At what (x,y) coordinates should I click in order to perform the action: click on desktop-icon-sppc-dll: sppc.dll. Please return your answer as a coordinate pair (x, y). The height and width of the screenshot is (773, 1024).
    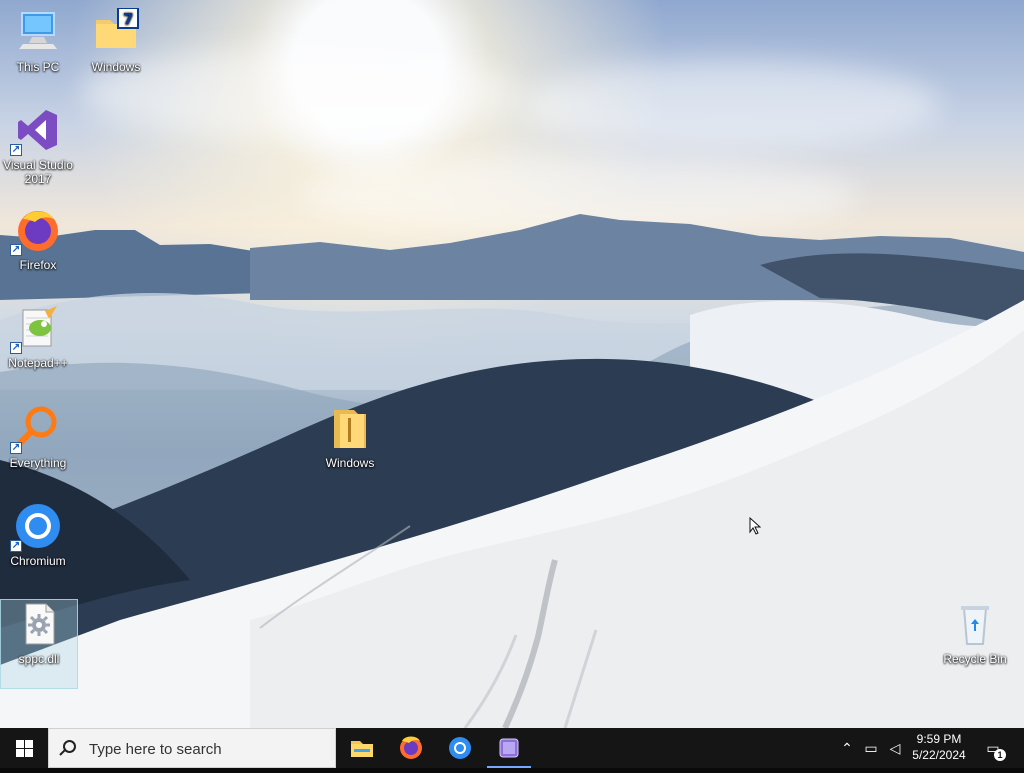
    Looking at the image, I should click on (39, 644).